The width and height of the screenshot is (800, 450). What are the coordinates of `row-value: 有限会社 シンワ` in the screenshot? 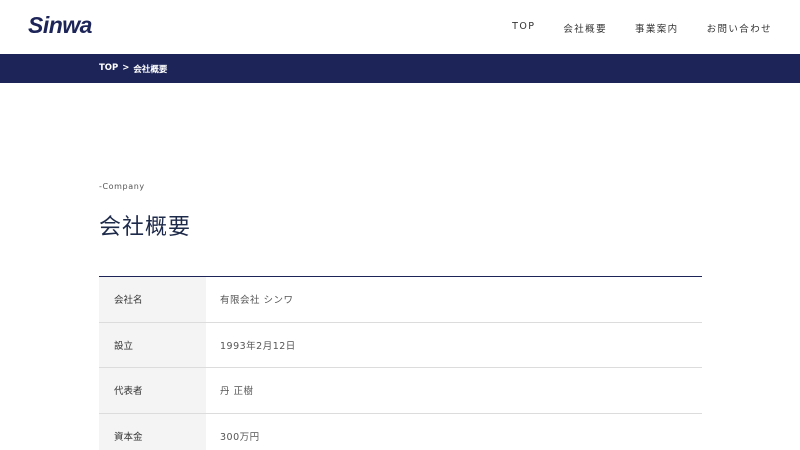 It's located at (257, 301).